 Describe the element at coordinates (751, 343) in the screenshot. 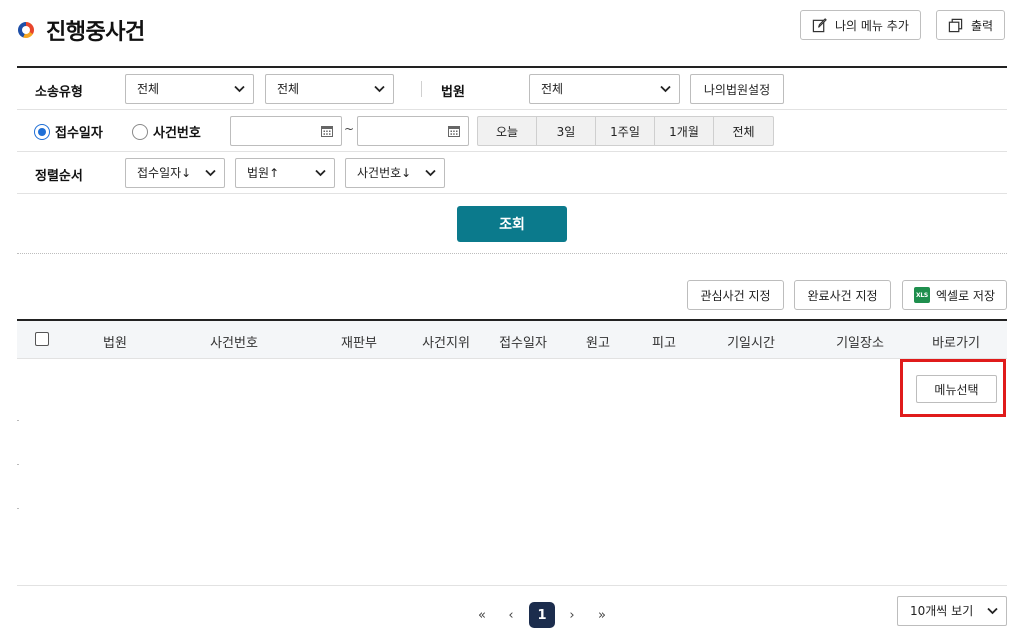

I see `column-hearing-time: 기일시간` at that location.